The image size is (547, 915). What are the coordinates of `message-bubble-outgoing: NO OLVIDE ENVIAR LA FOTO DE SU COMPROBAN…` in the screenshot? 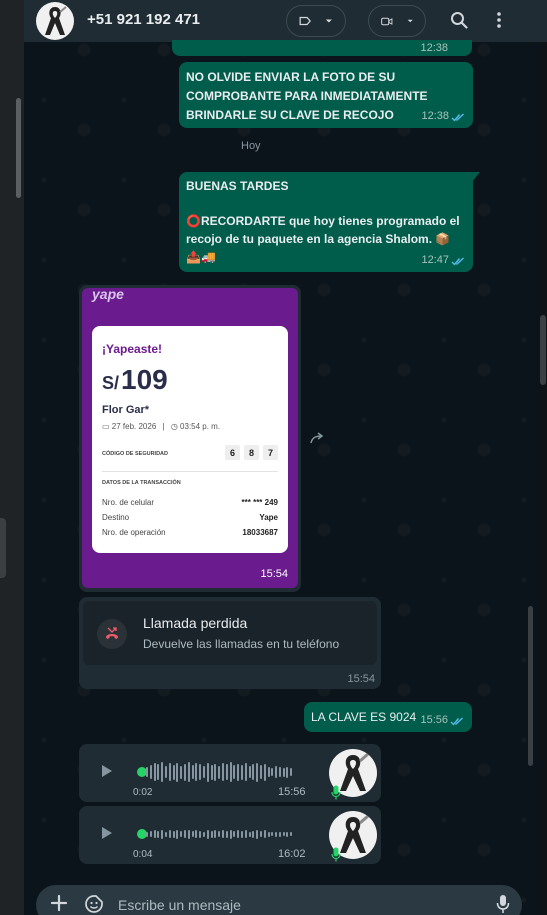 It's located at (326, 95).